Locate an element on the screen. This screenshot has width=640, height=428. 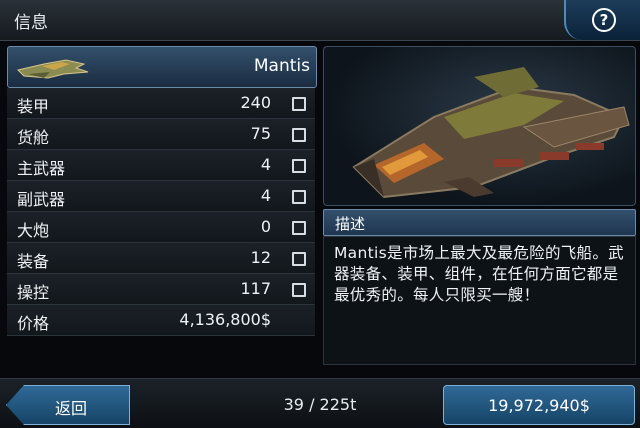
stat-row-cargo: 货舱 75 is located at coordinates (161, 134).